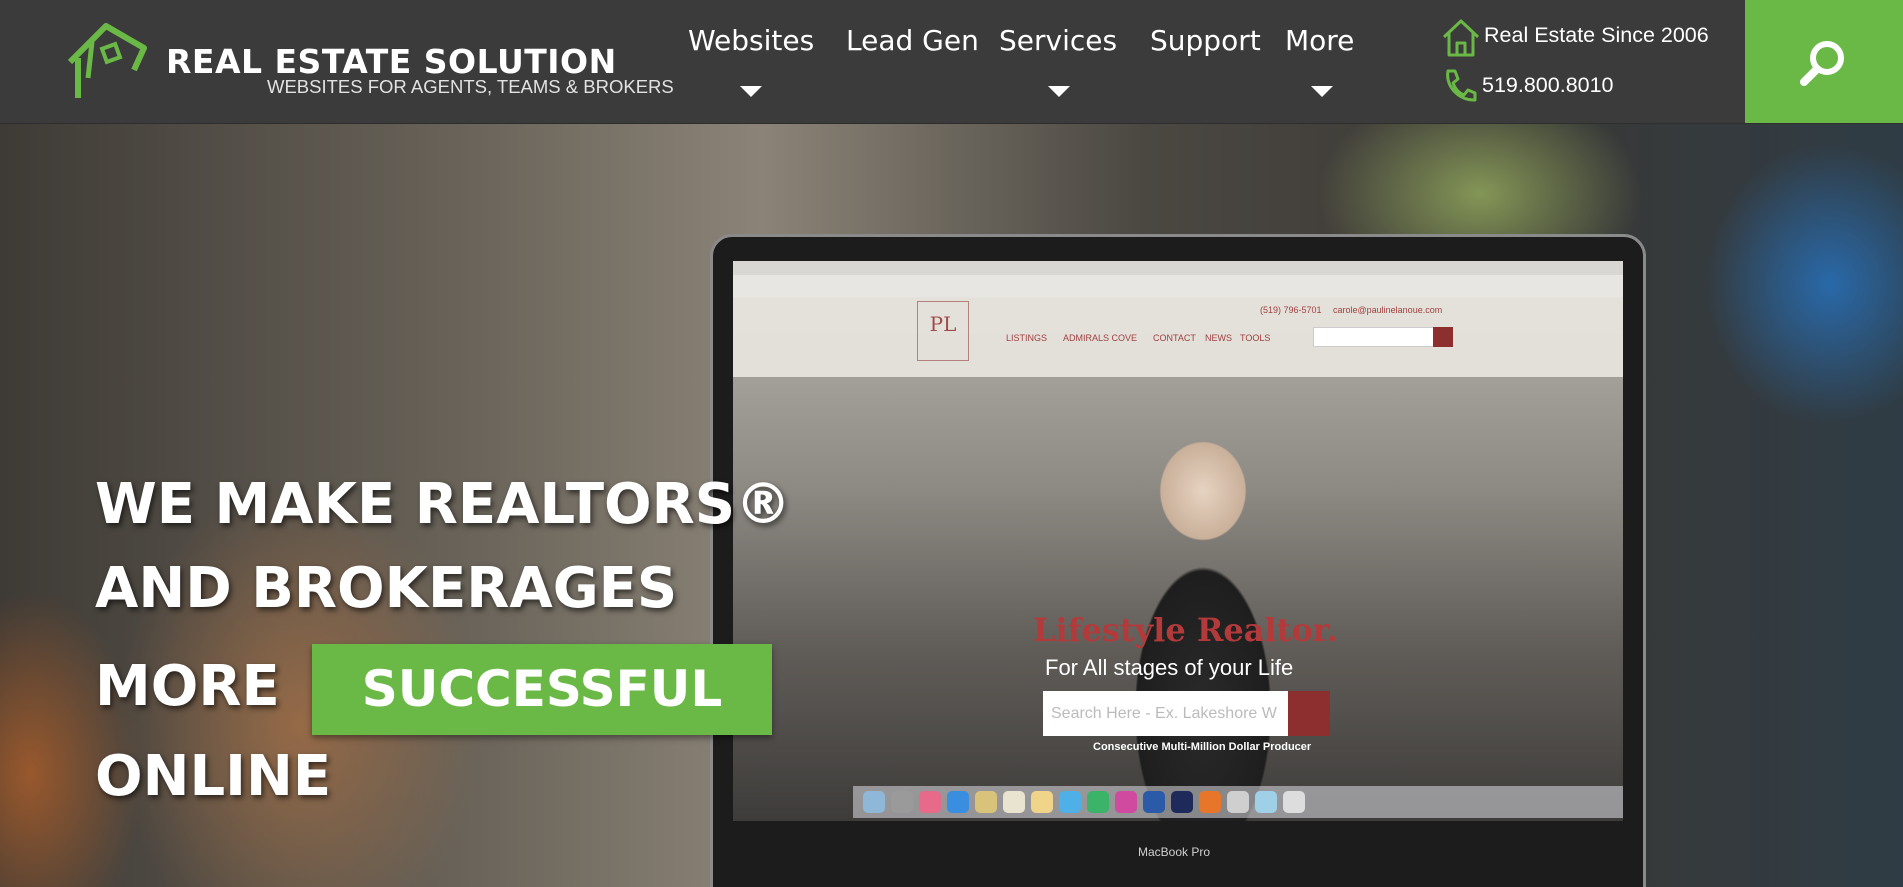 The image size is (1903, 887). Describe the element at coordinates (1126, 802) in the screenshot. I see `monitor-icon` at that location.